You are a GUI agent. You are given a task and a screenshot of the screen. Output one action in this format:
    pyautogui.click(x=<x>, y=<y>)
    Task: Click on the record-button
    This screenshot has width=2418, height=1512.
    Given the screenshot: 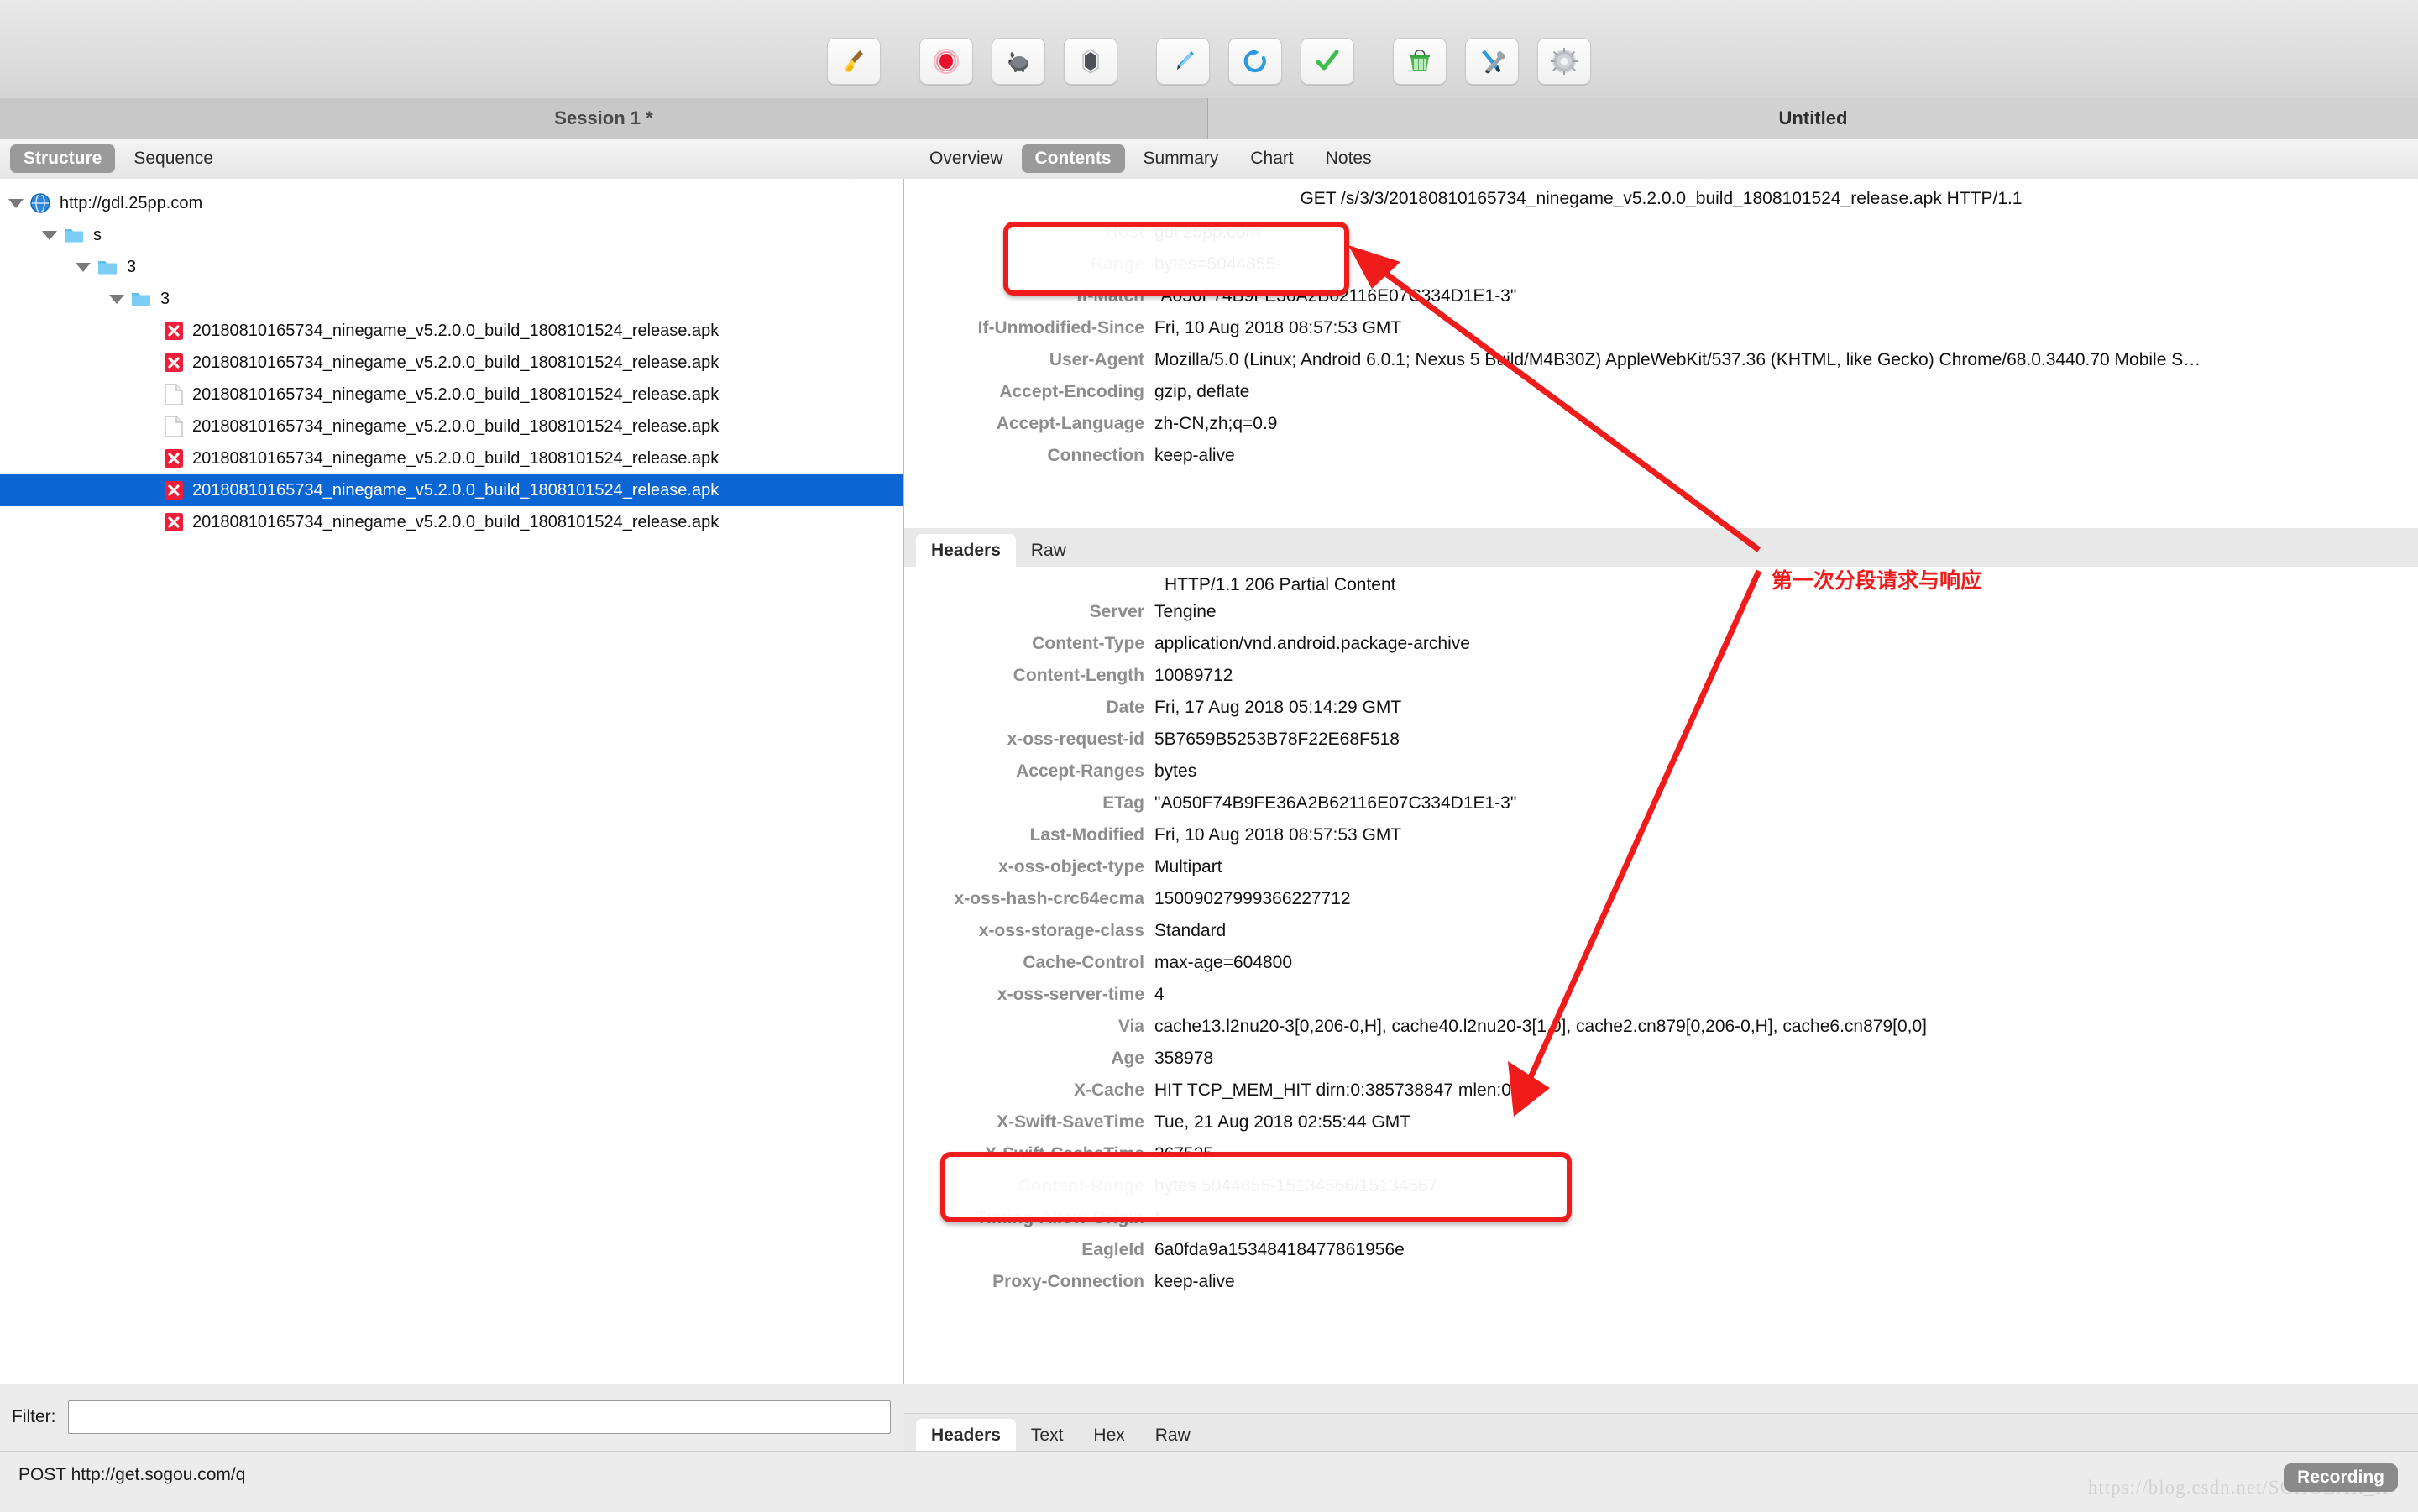 What is the action you would take?
    pyautogui.click(x=946, y=61)
    